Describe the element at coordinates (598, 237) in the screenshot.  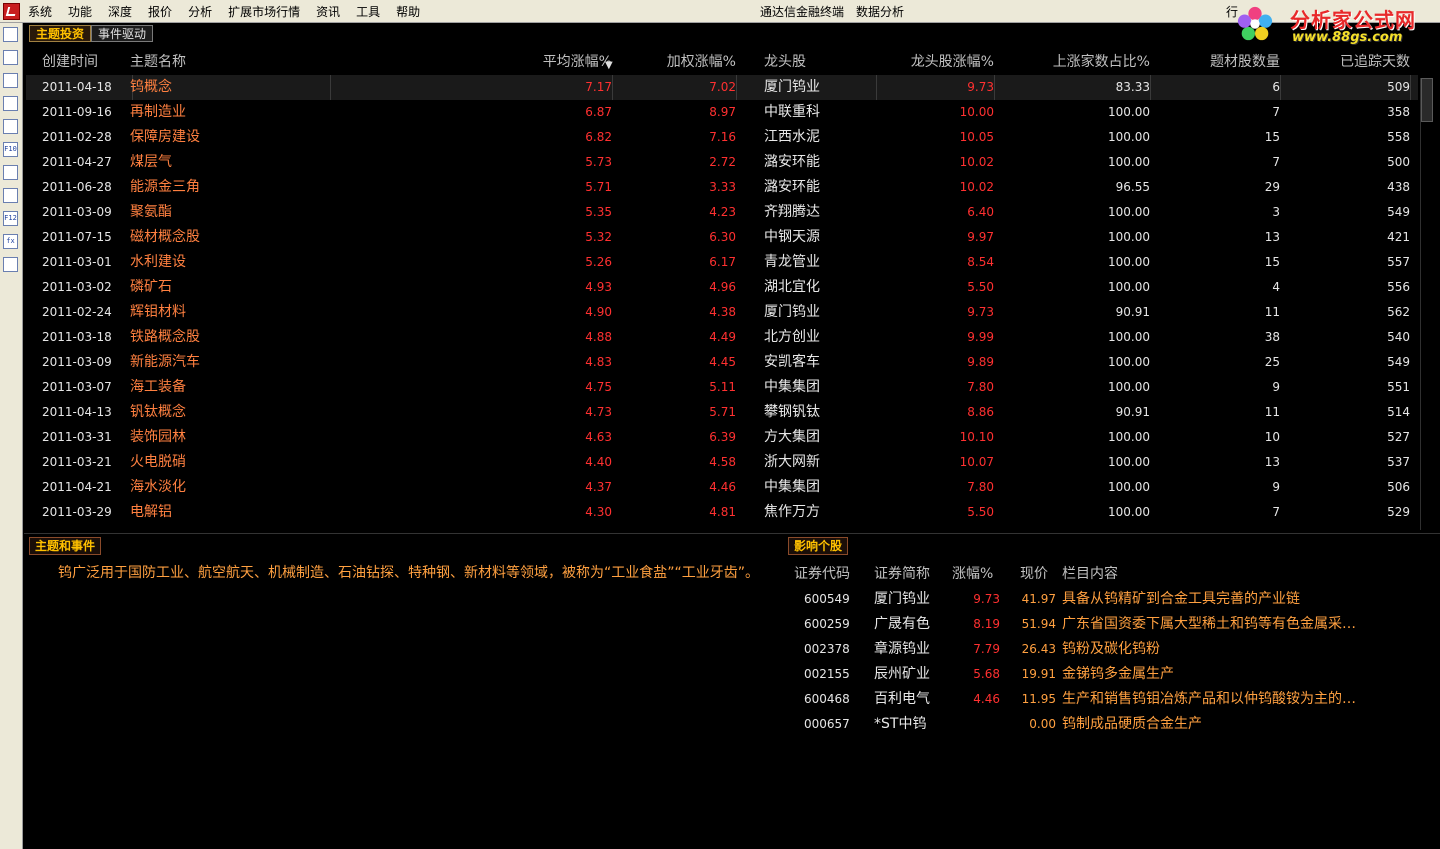
I see `cell-avg: 5.32` at that location.